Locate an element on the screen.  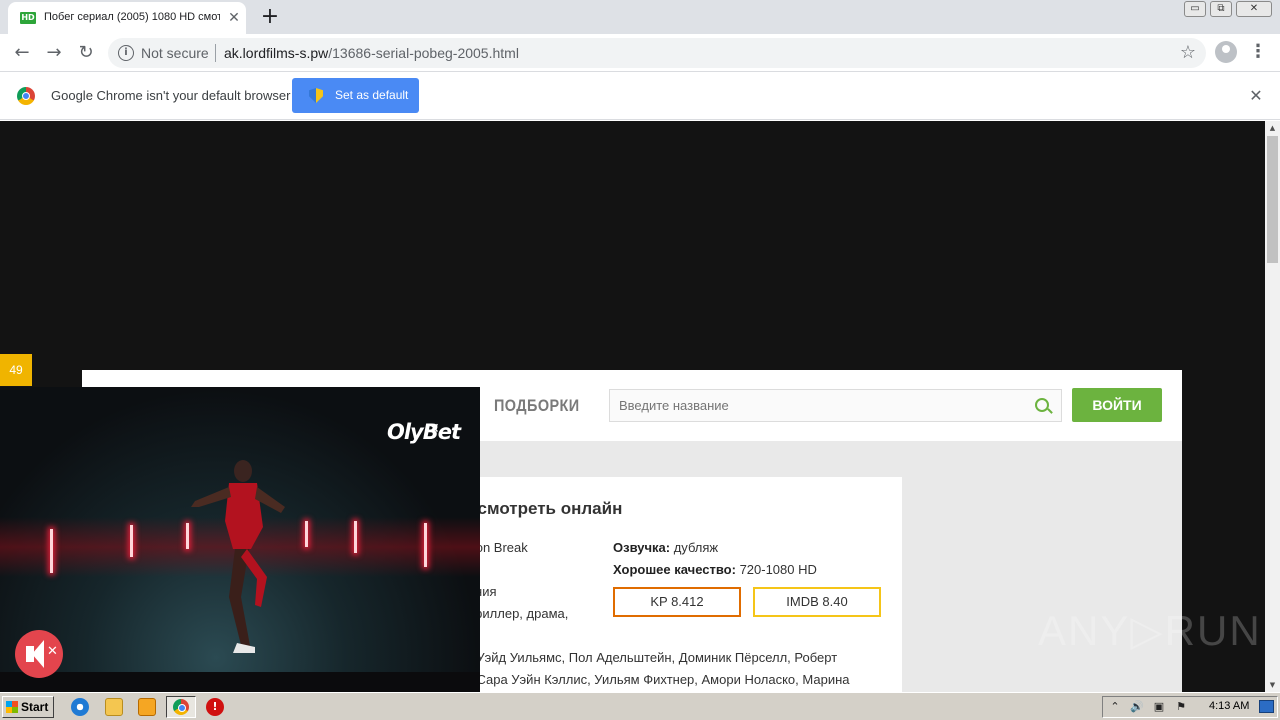
scroll-up-arrow-icon: ▲ is located at coordinates (1272, 128).